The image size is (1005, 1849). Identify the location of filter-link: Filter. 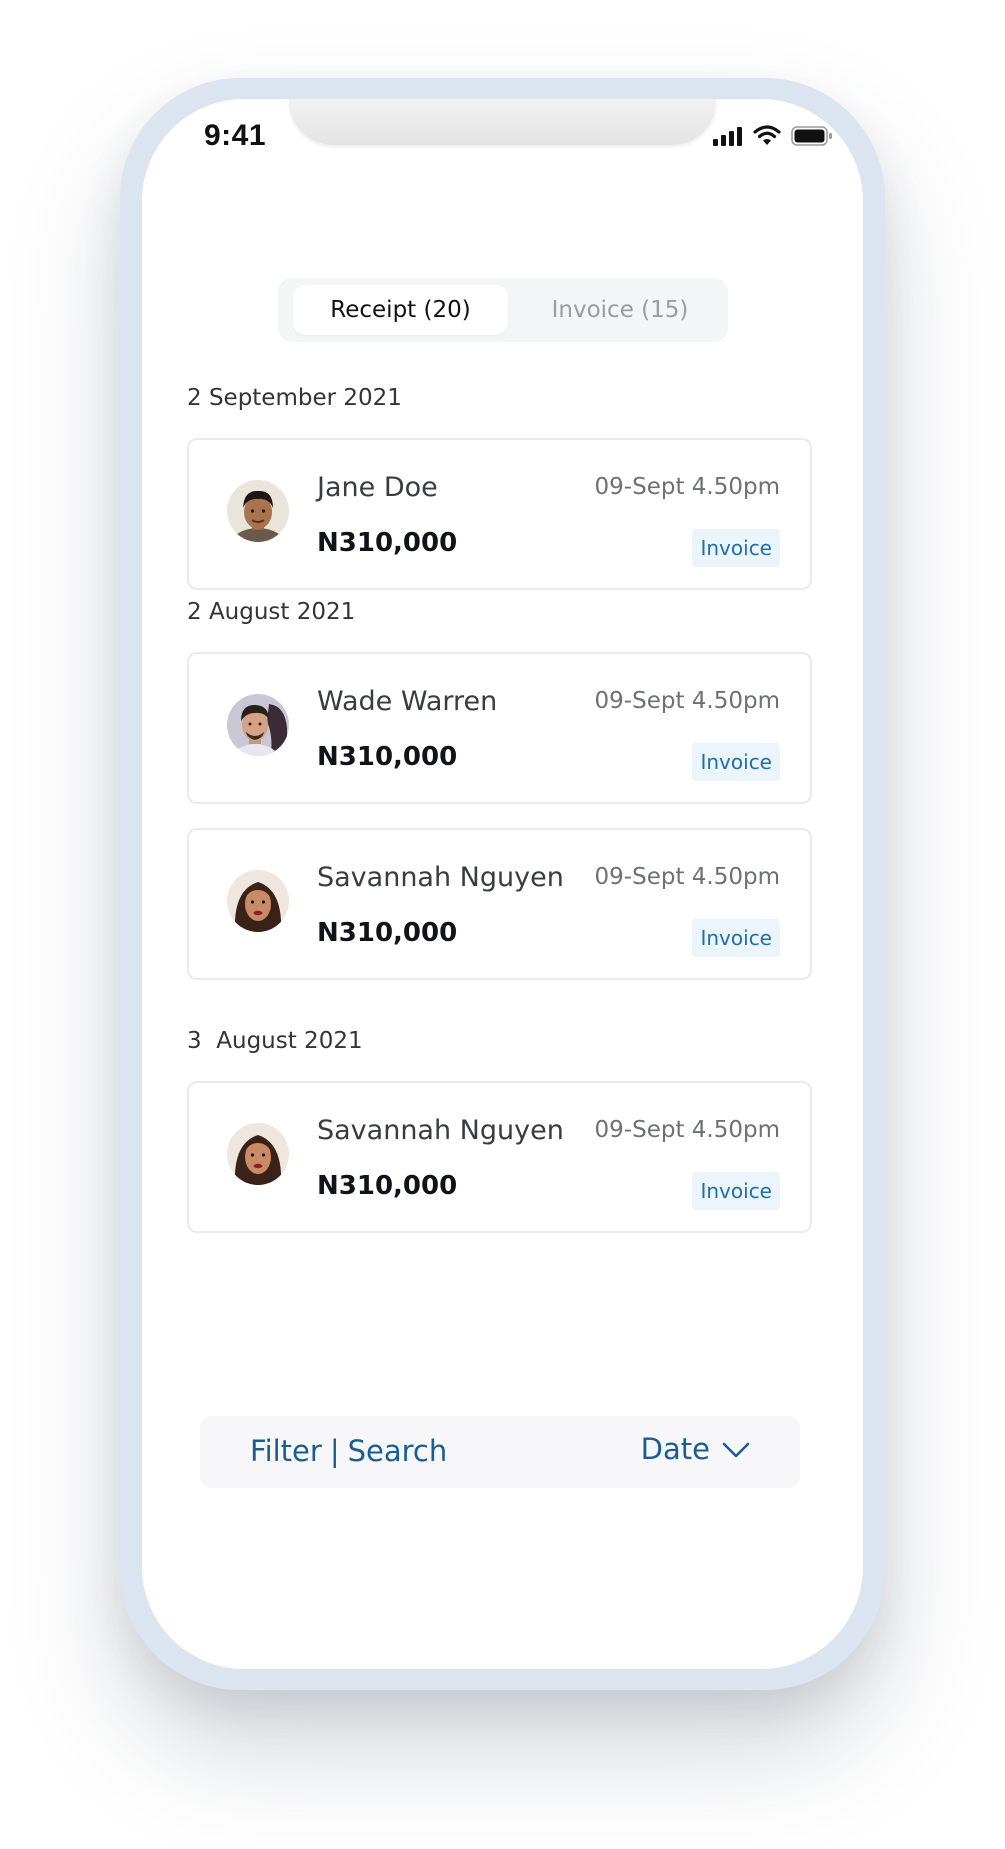
(286, 1451).